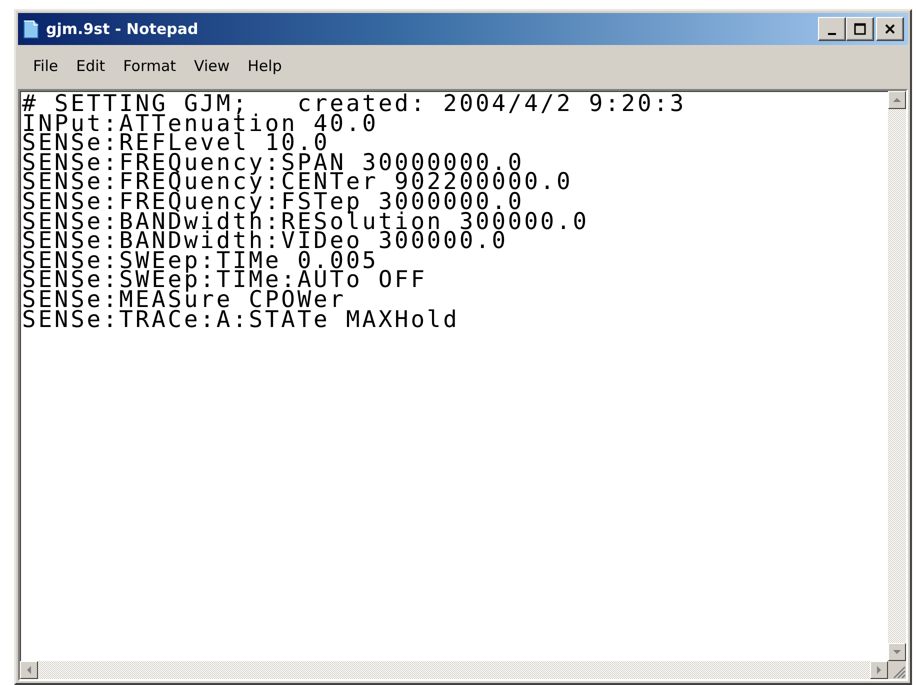 The width and height of the screenshot is (916, 685). Describe the element at coordinates (201, 262) in the screenshot. I see `text-line: SENSe:SWEep:TIMe 0.005` at that location.